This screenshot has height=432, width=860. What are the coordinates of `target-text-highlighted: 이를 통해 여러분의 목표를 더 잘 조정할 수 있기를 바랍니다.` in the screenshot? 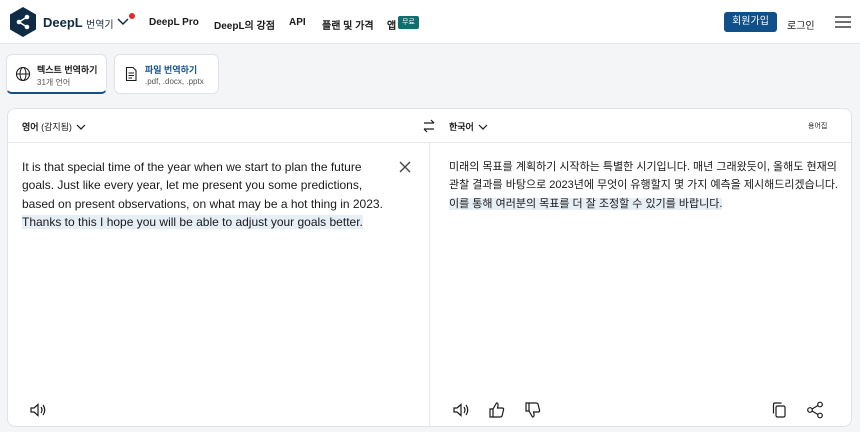 It's located at (586, 203).